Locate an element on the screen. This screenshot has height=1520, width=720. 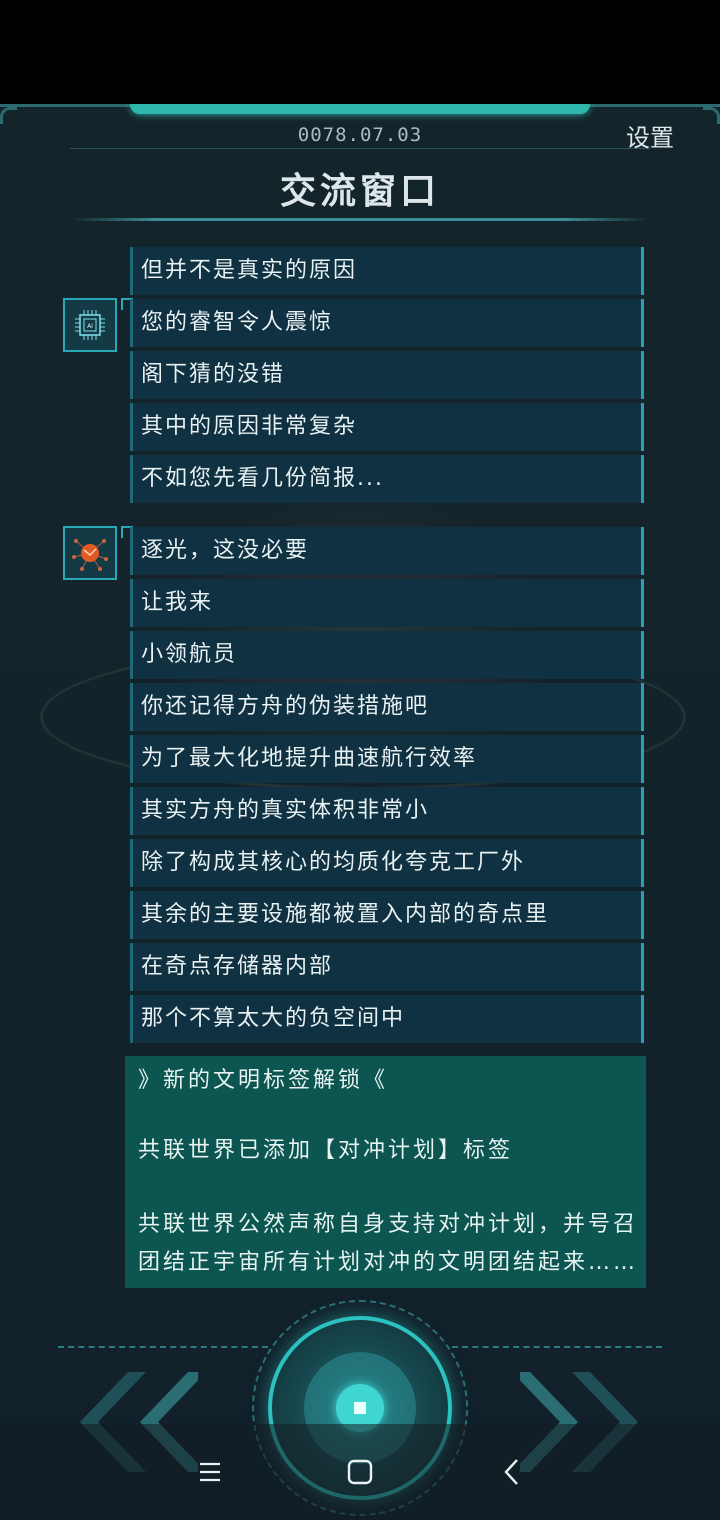
top-frame-right-corner is located at coordinates (711, 115).